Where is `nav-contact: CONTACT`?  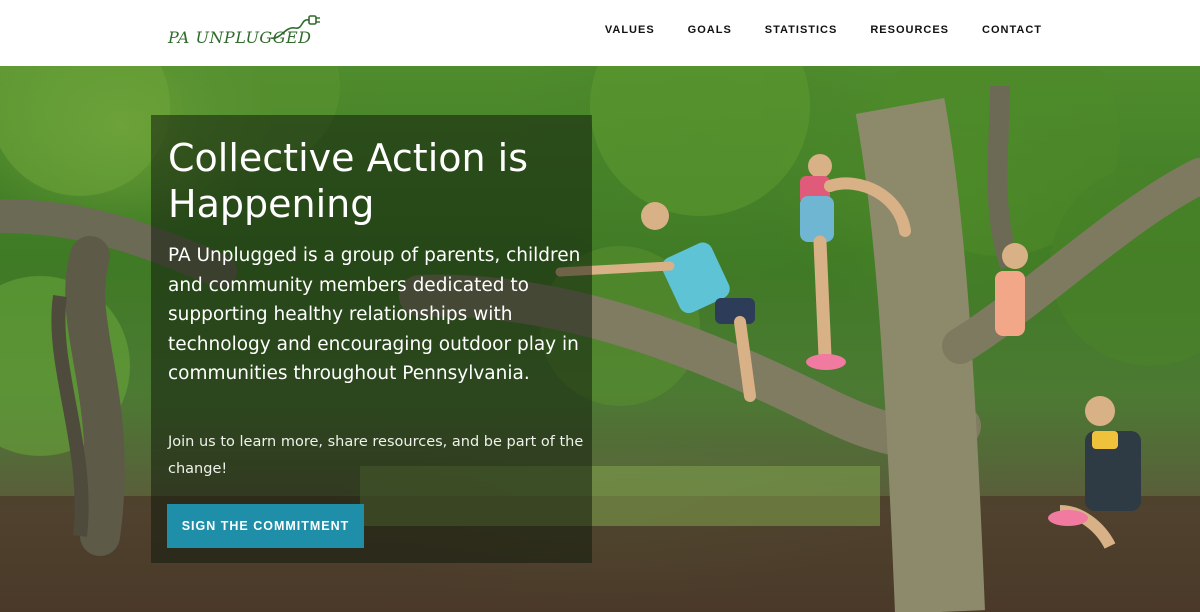 nav-contact: CONTACT is located at coordinates (1012, 30).